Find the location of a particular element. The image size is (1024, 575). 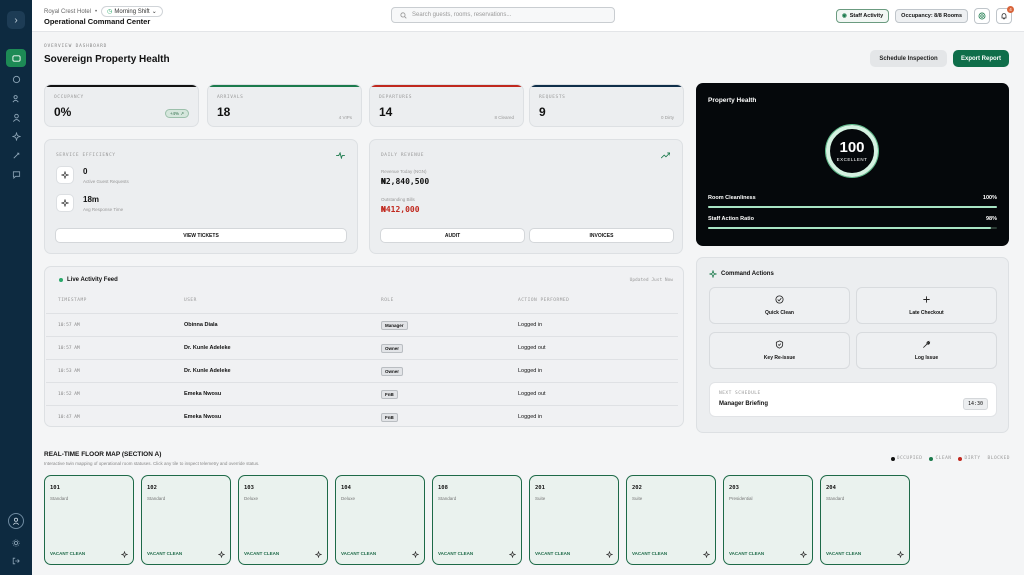

table-row: 10:52 AM Emeka Nwosu FnB Logged out is located at coordinates (362, 393).